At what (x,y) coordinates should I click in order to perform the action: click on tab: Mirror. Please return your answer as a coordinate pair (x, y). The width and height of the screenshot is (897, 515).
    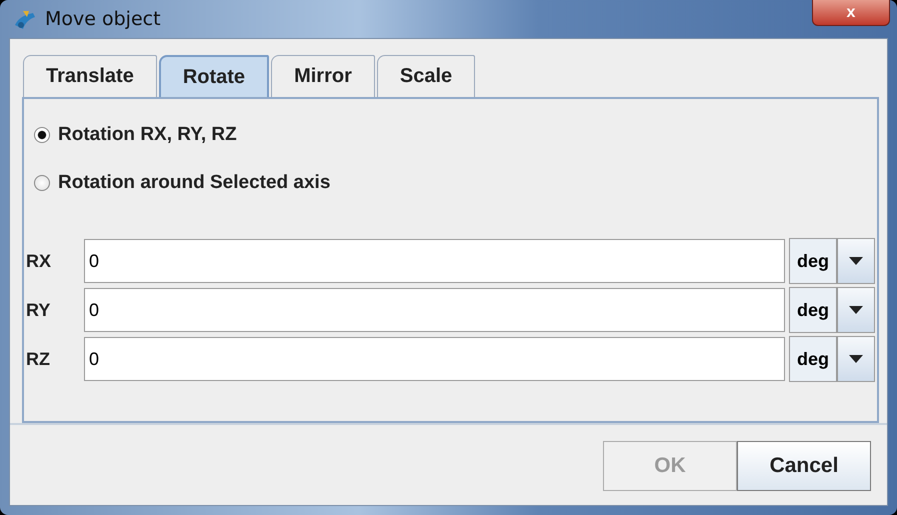
    Looking at the image, I should click on (323, 76).